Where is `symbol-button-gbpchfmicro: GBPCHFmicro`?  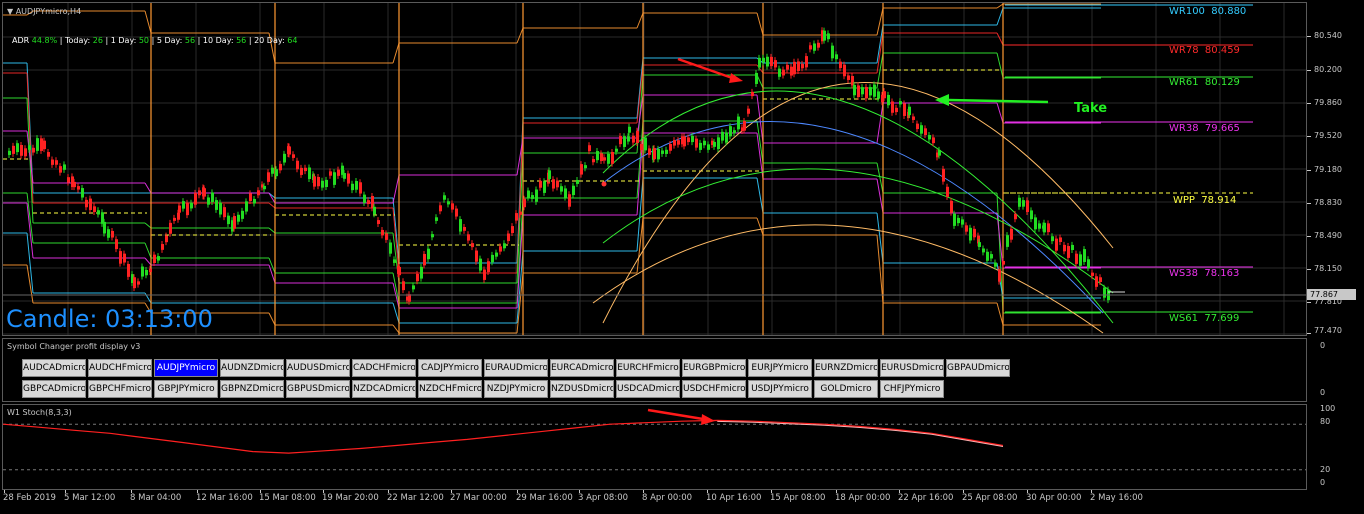
symbol-button-gbpchfmicro: GBPCHFmicro is located at coordinates (120, 389).